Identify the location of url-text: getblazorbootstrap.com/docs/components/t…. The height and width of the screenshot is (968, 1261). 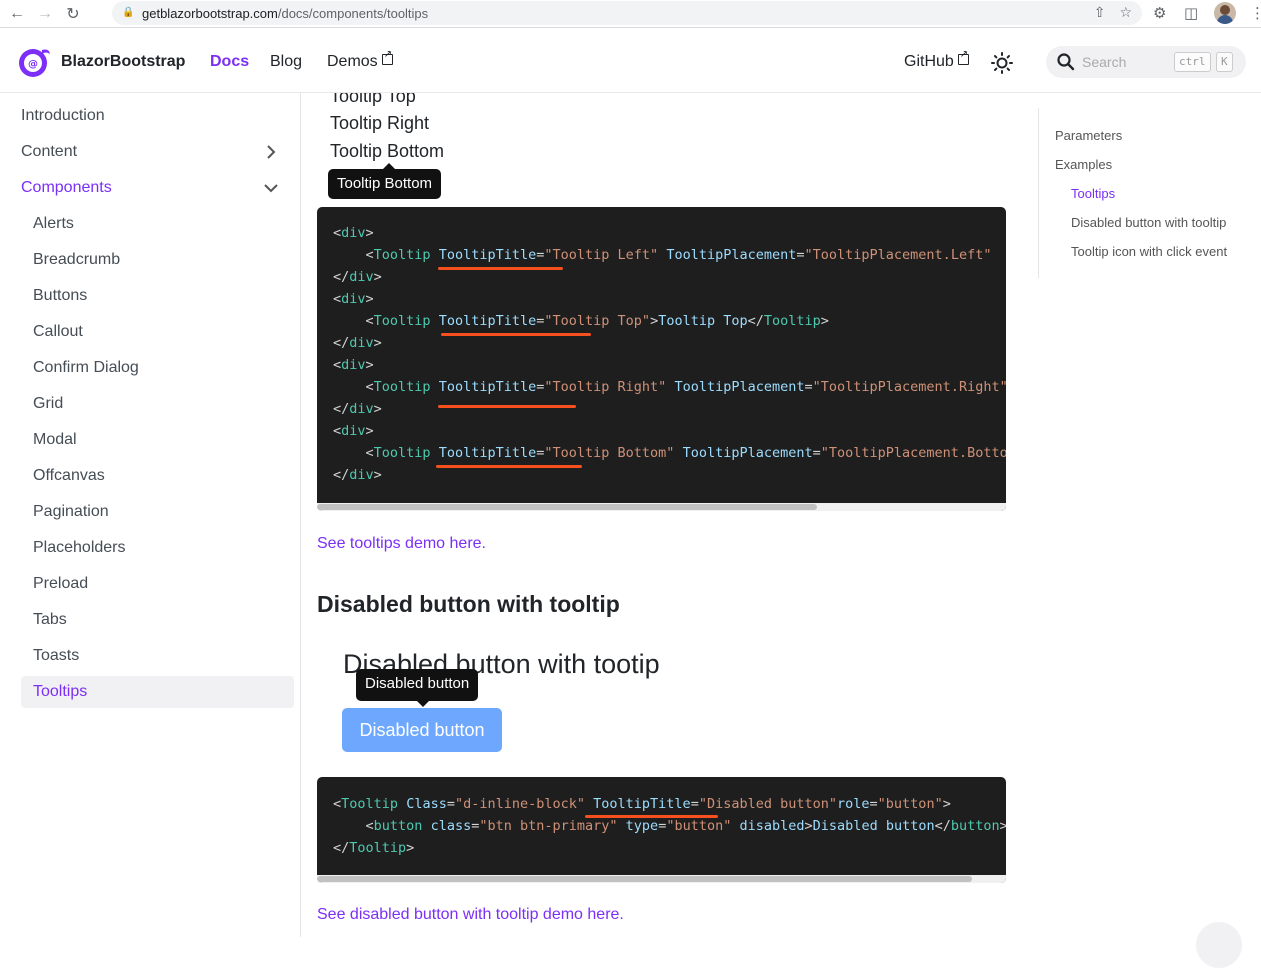
(285, 13).